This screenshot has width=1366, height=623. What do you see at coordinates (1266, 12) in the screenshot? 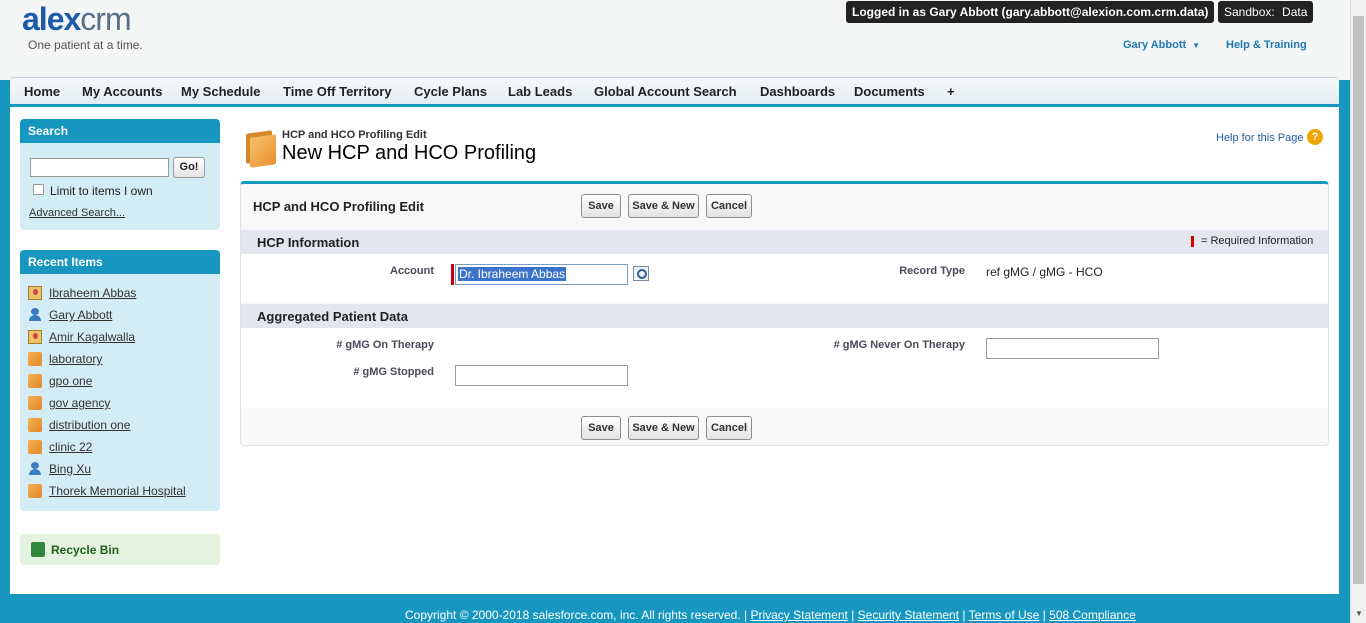
I see `sandbox-badge: Sandbox: Data` at bounding box center [1266, 12].